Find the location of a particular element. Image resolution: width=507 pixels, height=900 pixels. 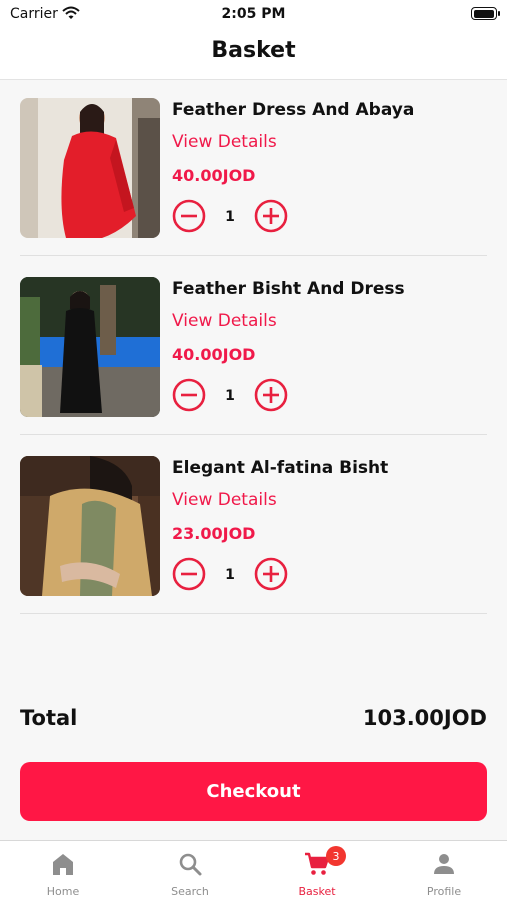

status-bar: Carrier 2:05 PM is located at coordinates (253, 15).